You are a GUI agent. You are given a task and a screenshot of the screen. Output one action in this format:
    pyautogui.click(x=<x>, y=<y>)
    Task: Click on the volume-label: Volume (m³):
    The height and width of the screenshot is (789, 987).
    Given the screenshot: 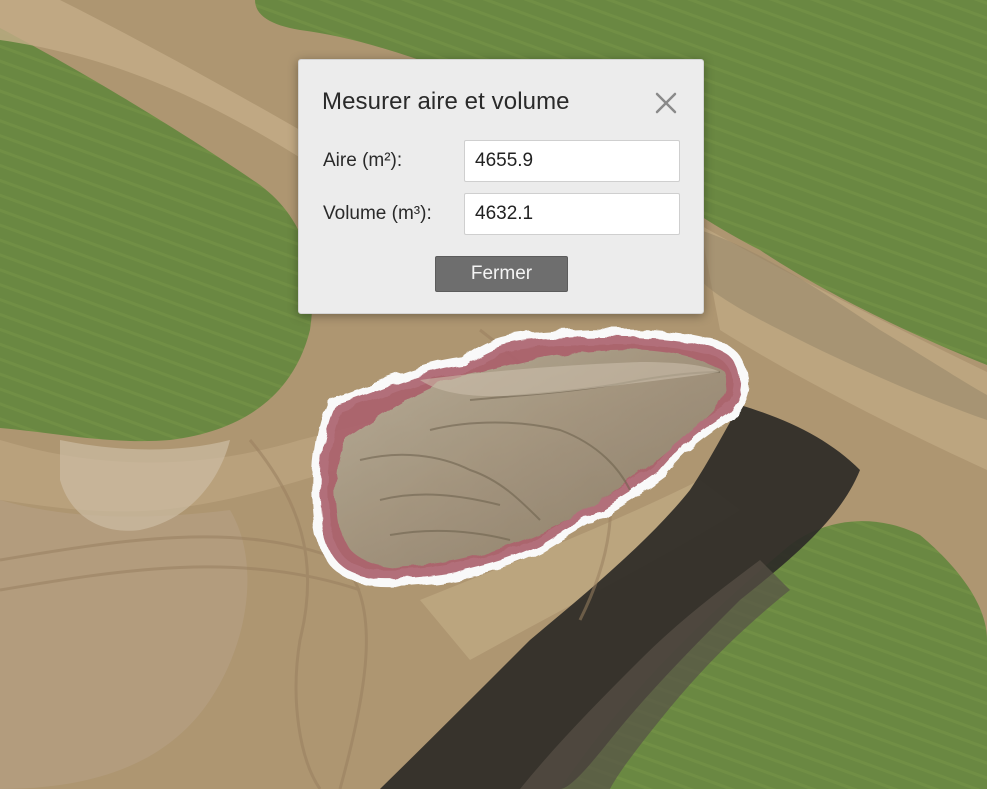 What is the action you would take?
    pyautogui.click(x=377, y=213)
    